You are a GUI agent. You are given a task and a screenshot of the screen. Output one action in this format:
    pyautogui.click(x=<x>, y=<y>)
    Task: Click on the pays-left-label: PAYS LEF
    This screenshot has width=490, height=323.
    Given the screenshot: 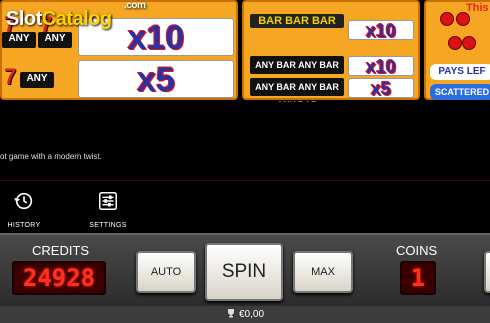 What is the action you would take?
    pyautogui.click(x=460, y=72)
    